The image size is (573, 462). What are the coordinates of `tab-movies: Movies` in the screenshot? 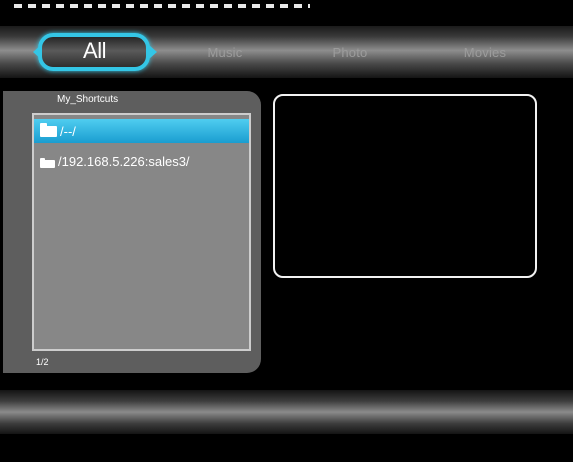 It's located at (485, 52).